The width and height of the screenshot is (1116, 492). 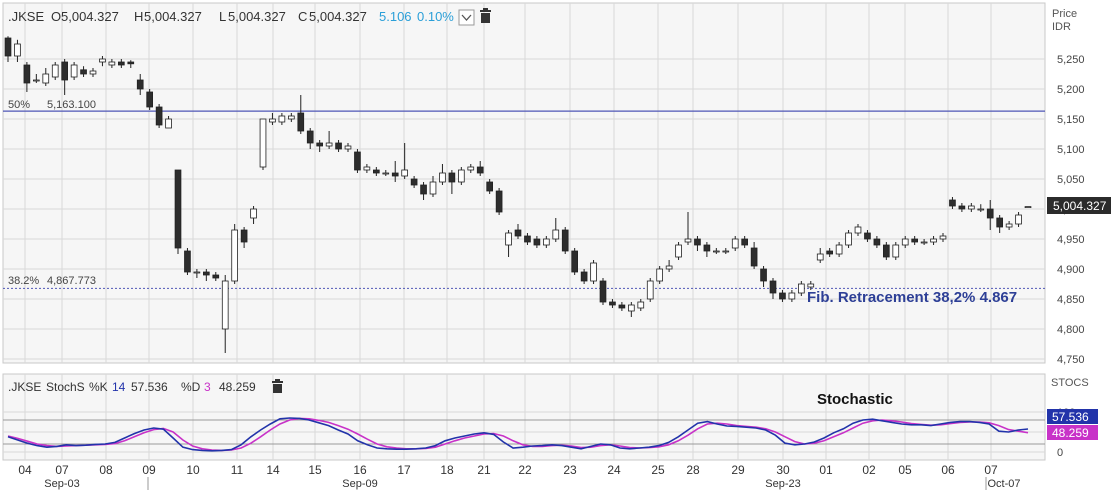 What do you see at coordinates (19, 105) in the screenshot?
I see `fib-50-pct-label: 50%` at bounding box center [19, 105].